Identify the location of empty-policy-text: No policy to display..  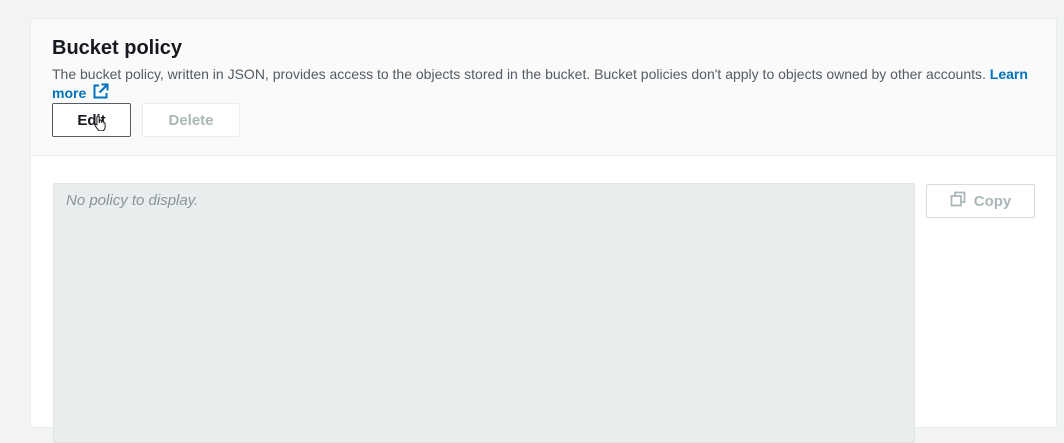
(132, 200).